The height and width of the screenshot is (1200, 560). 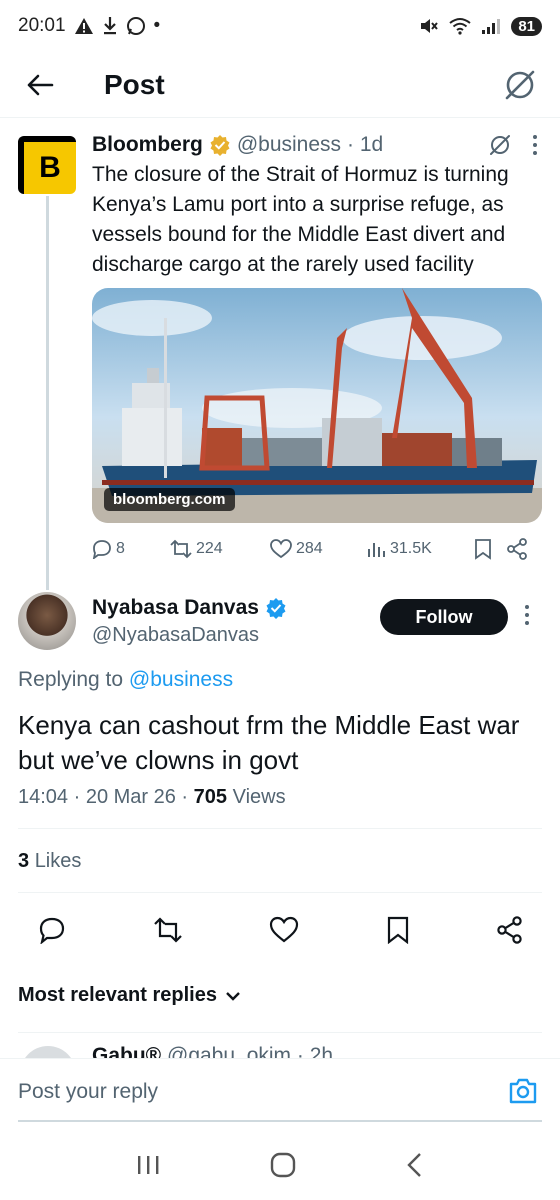 What do you see at coordinates (258, 1092) in the screenshot?
I see `reply-input` at bounding box center [258, 1092].